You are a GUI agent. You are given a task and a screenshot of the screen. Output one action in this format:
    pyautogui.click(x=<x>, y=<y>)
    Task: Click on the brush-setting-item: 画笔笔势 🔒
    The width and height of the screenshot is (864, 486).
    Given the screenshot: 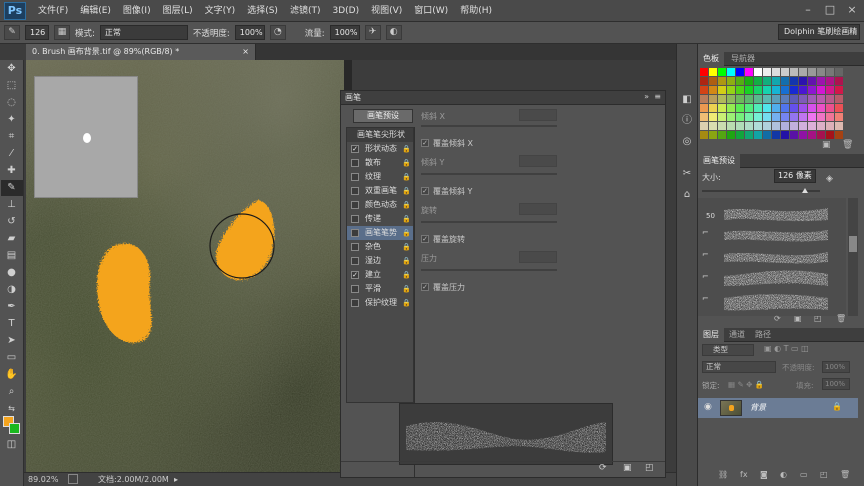 What is the action you would take?
    pyautogui.click(x=380, y=233)
    